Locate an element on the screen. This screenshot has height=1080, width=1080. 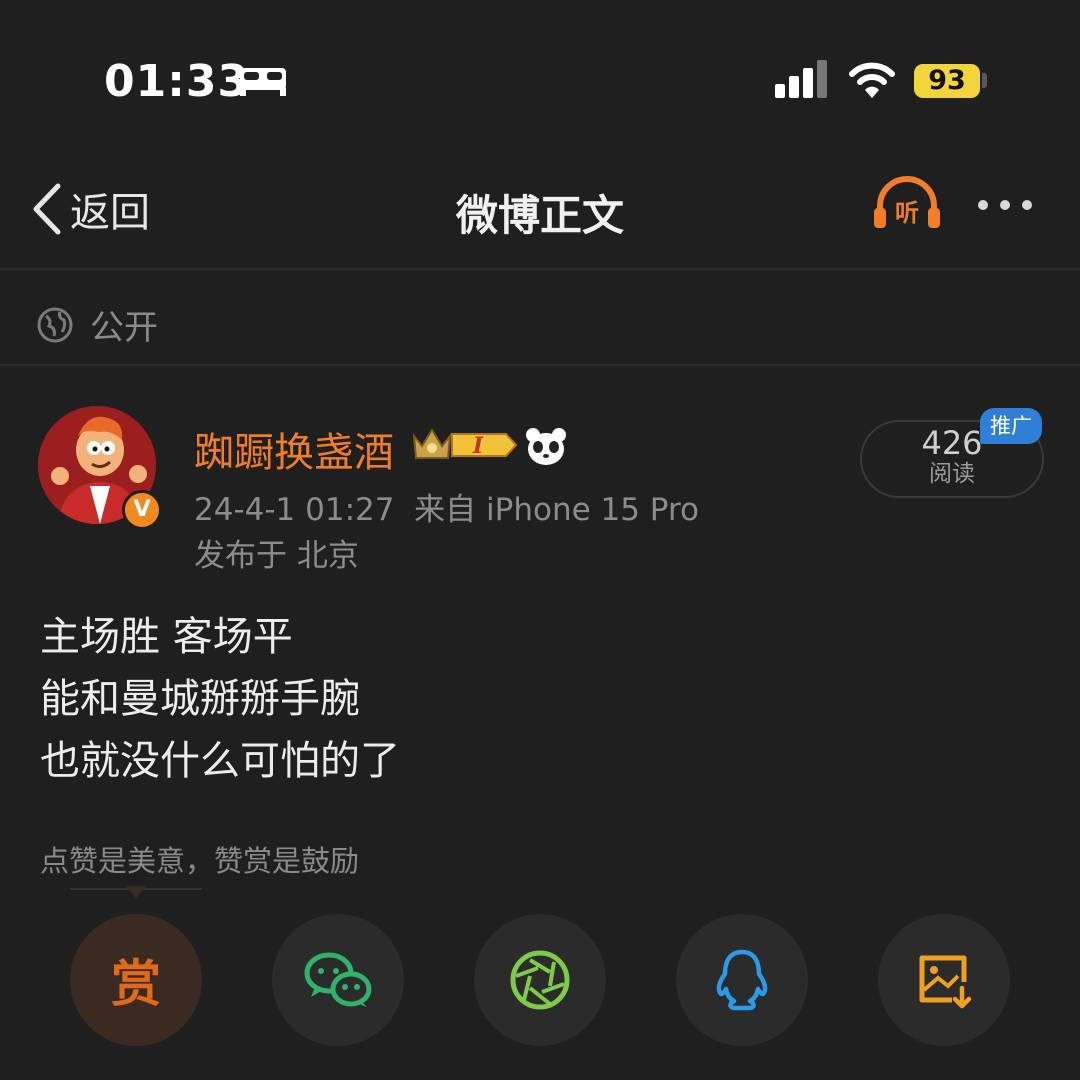
section-divider is located at coordinates (540, 365).